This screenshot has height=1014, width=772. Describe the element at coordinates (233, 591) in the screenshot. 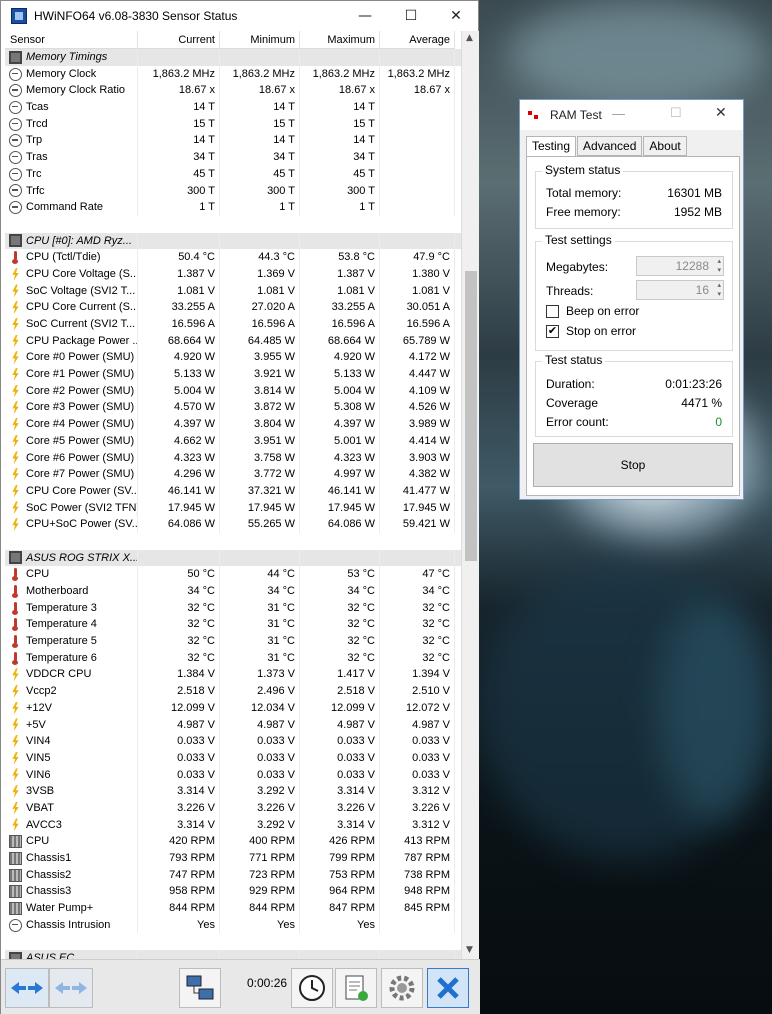

I see `sensor-row: Motherboard 34 °C 34 °C 34 °C 34 °C` at that location.